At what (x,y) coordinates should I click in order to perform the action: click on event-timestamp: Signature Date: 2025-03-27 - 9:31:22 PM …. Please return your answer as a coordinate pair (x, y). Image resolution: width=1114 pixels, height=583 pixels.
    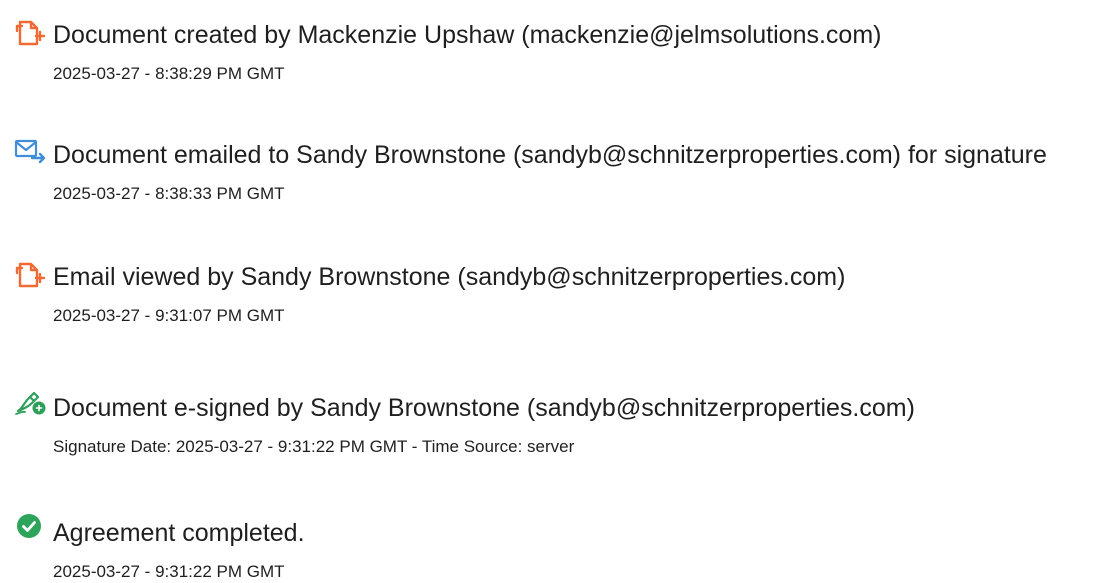
    Looking at the image, I should click on (314, 446).